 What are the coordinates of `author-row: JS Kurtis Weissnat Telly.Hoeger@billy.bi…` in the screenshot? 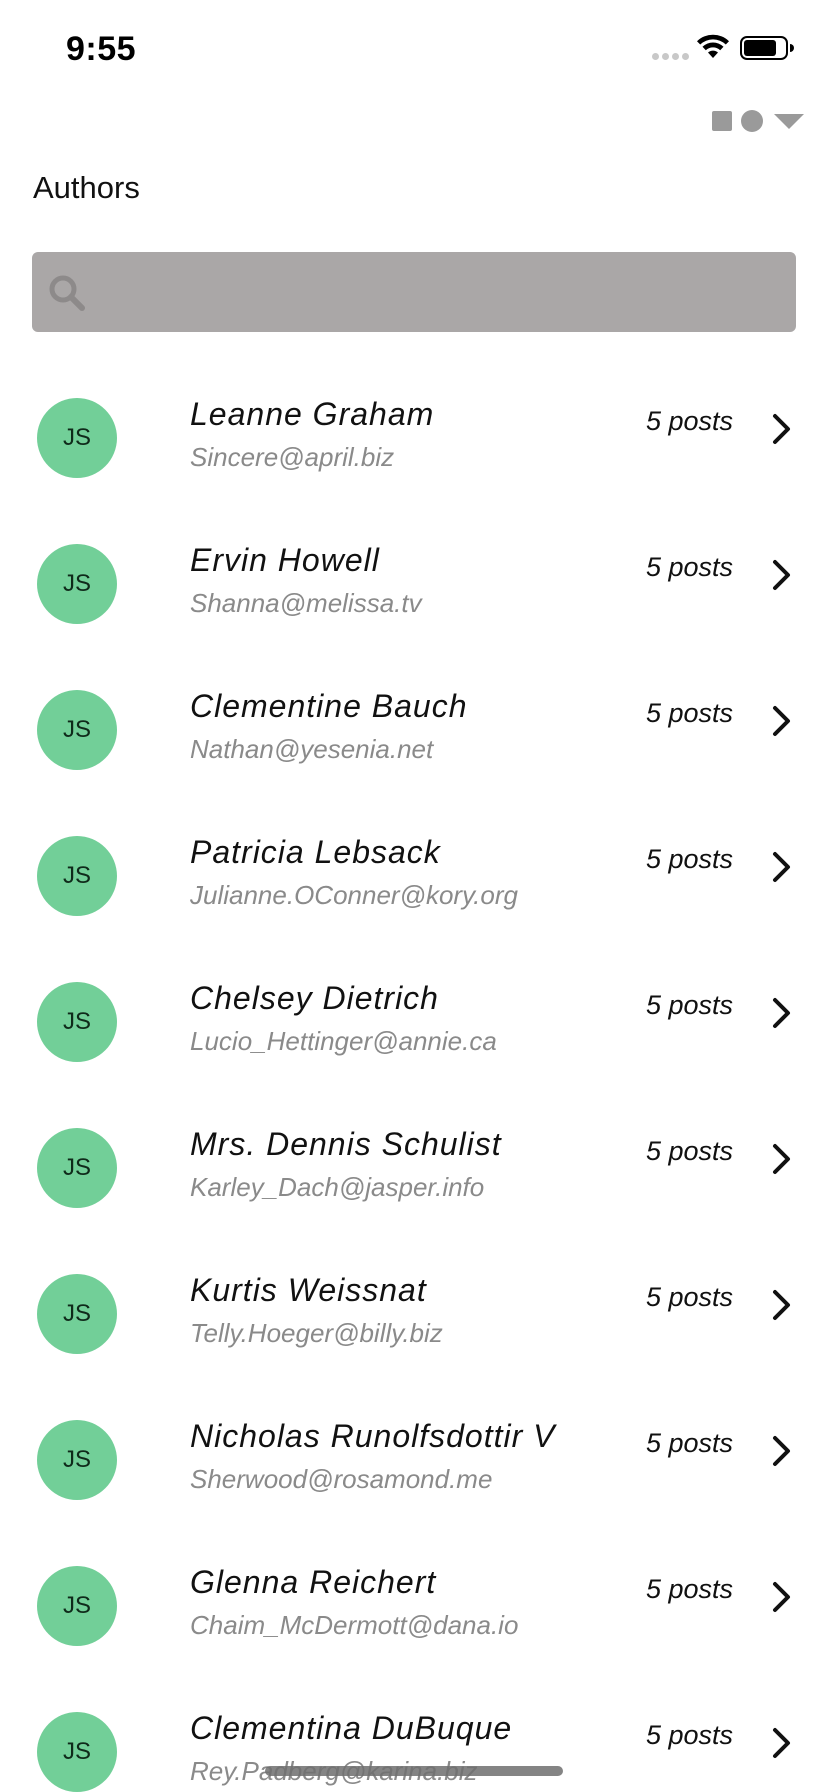 It's located at (414, 1313).